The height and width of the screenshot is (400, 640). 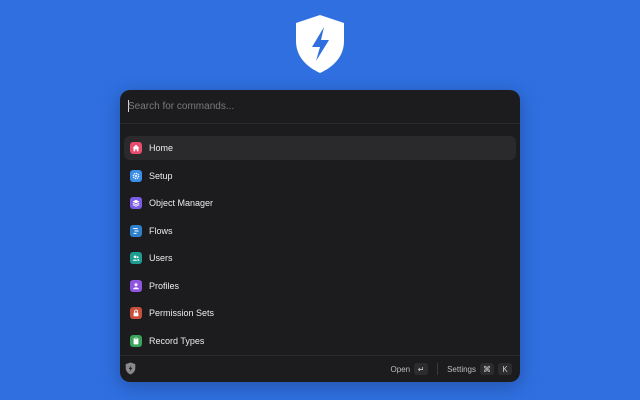 I want to click on footer-actions: Open ↵ Settings ⌘ K, so click(x=451, y=369).